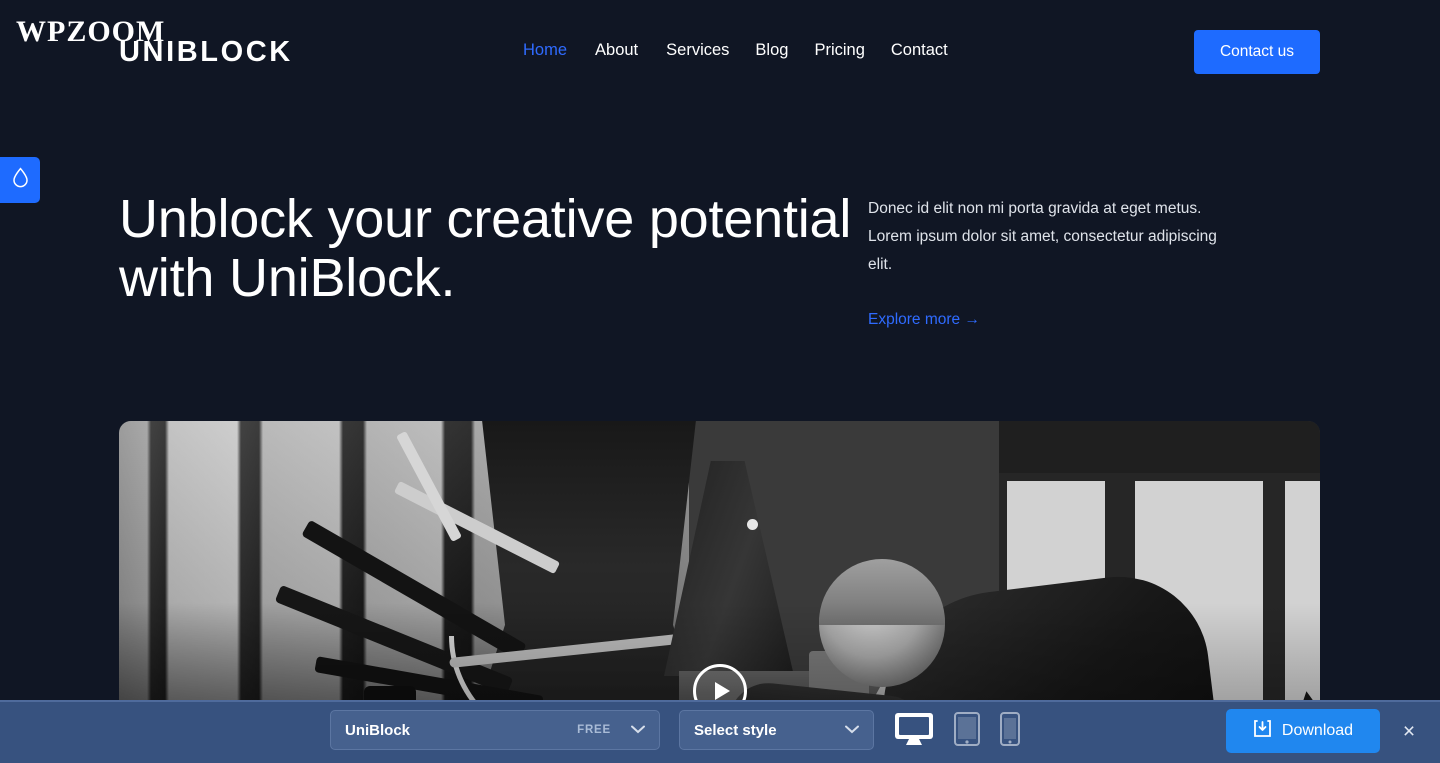 The height and width of the screenshot is (763, 1440). I want to click on download-icon, so click(1262, 731).